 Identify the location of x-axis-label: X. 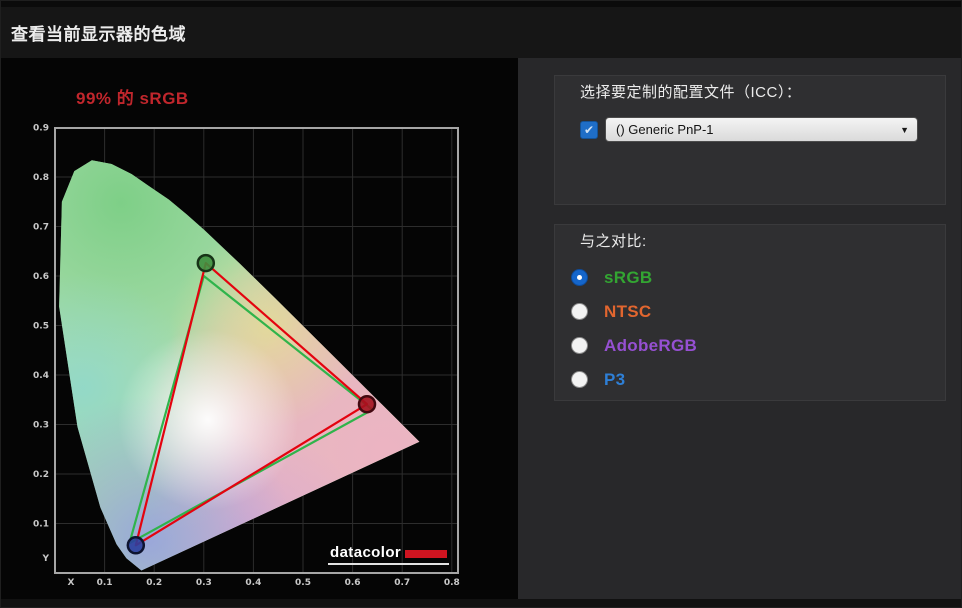
(71, 583).